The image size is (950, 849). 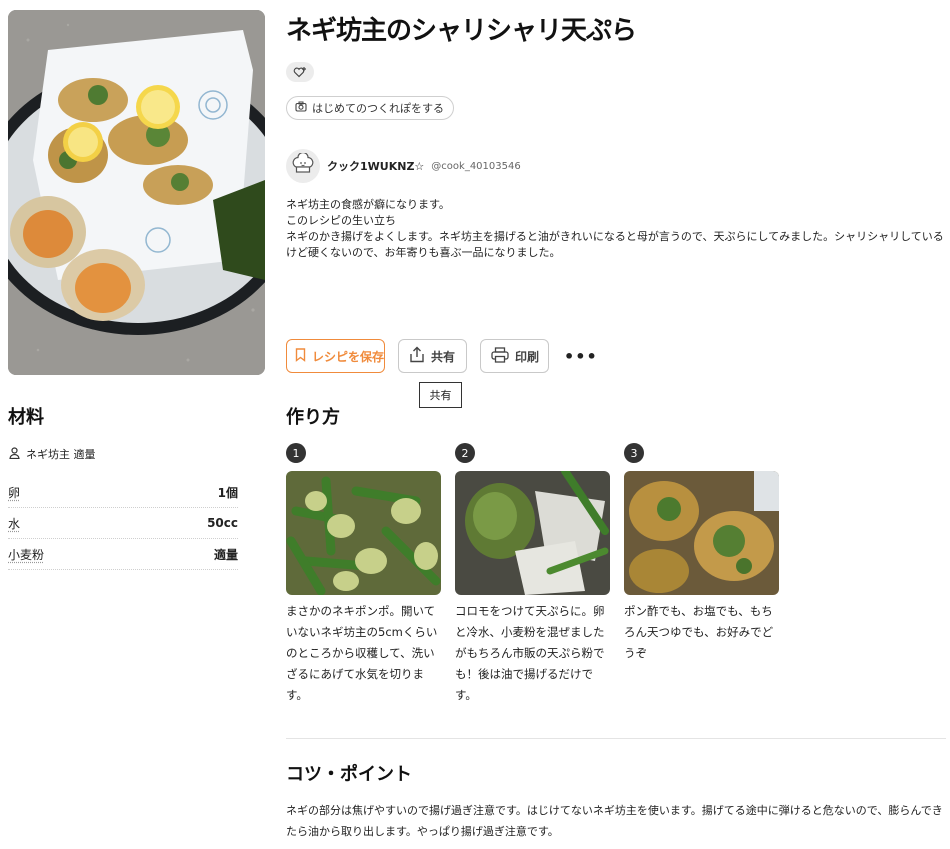 I want to click on save-recipe-label: レシピを保存, so click(x=348, y=356).